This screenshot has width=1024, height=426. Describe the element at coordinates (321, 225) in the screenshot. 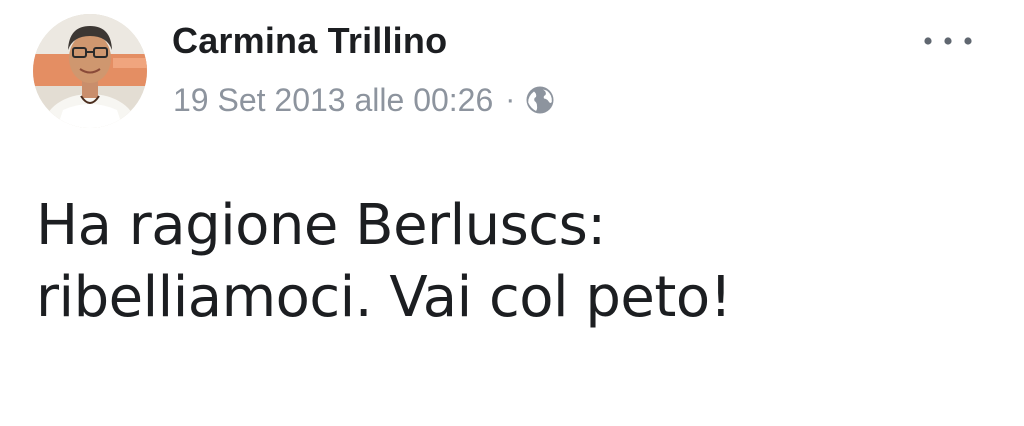

I see `post-text-line: Ha ragione Berluscs:` at that location.